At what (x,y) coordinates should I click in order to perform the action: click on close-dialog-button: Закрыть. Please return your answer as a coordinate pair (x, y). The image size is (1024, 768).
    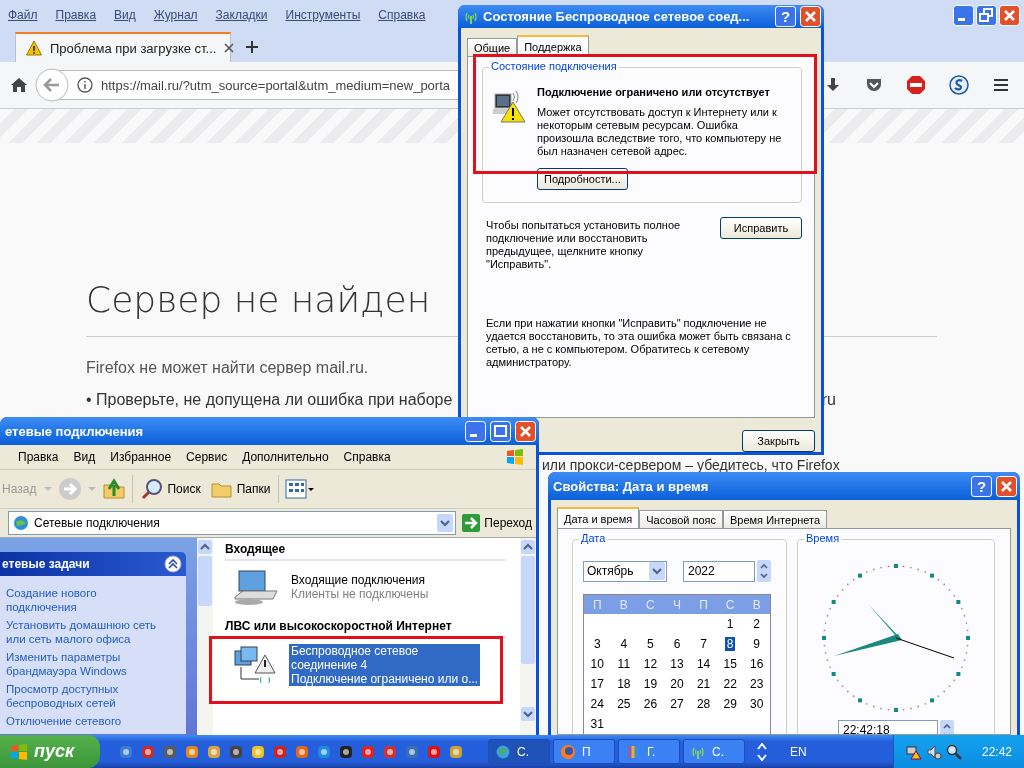
    Looking at the image, I should click on (778, 441).